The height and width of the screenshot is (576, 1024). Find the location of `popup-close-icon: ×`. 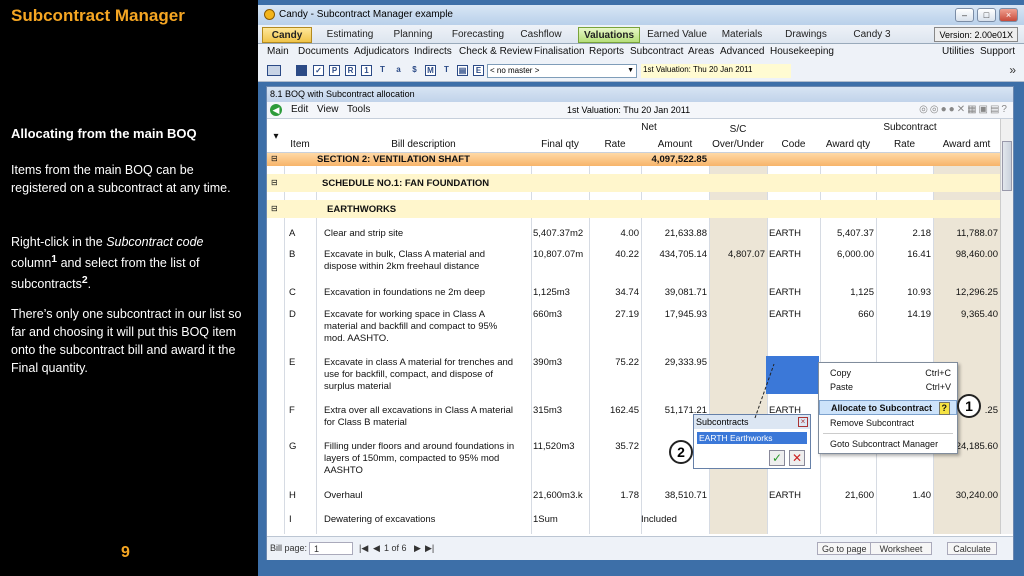

popup-close-icon: × is located at coordinates (803, 422).